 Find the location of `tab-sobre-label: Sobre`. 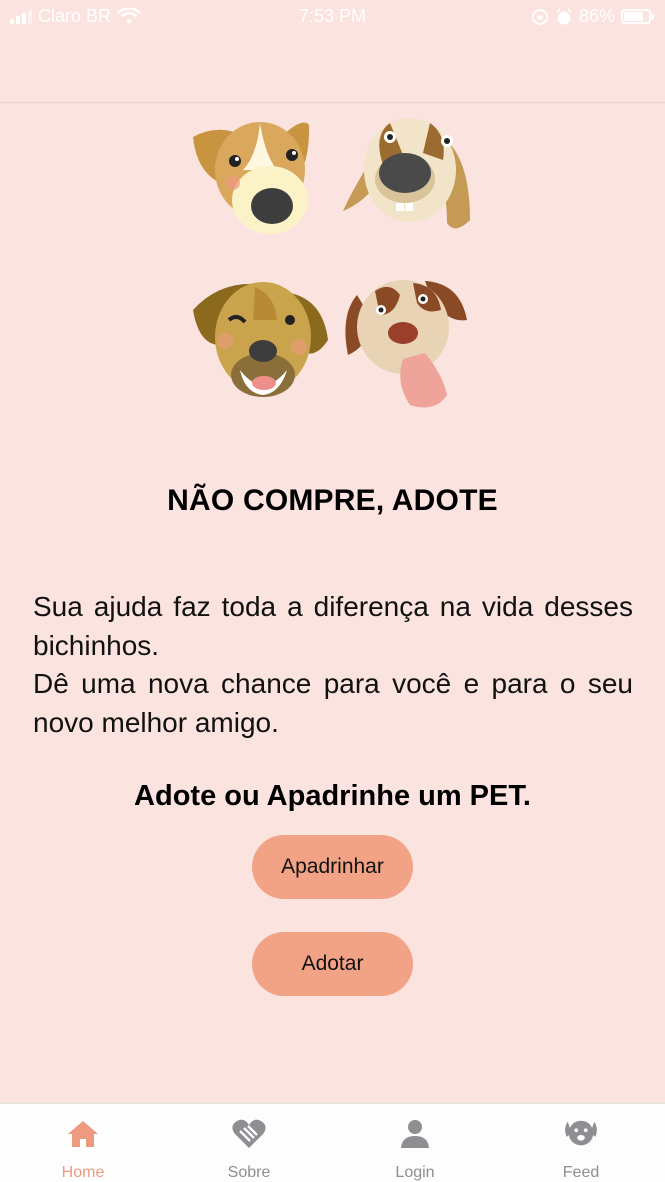

tab-sobre-label: Sobre is located at coordinates (249, 1172).